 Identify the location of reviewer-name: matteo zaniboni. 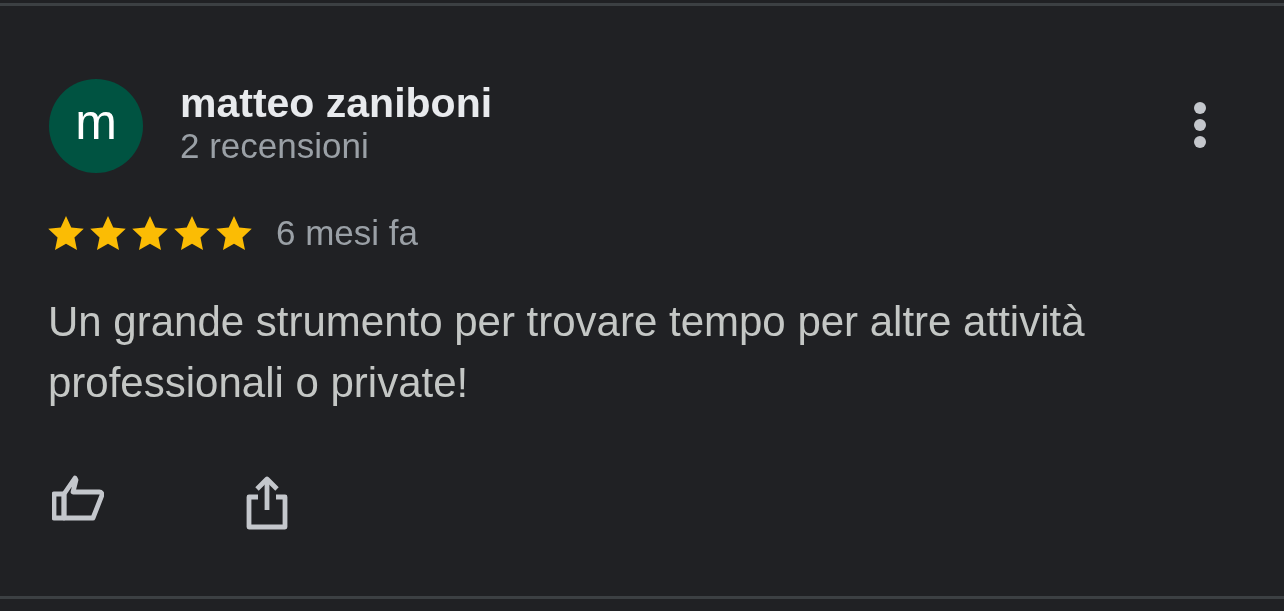
(337, 103).